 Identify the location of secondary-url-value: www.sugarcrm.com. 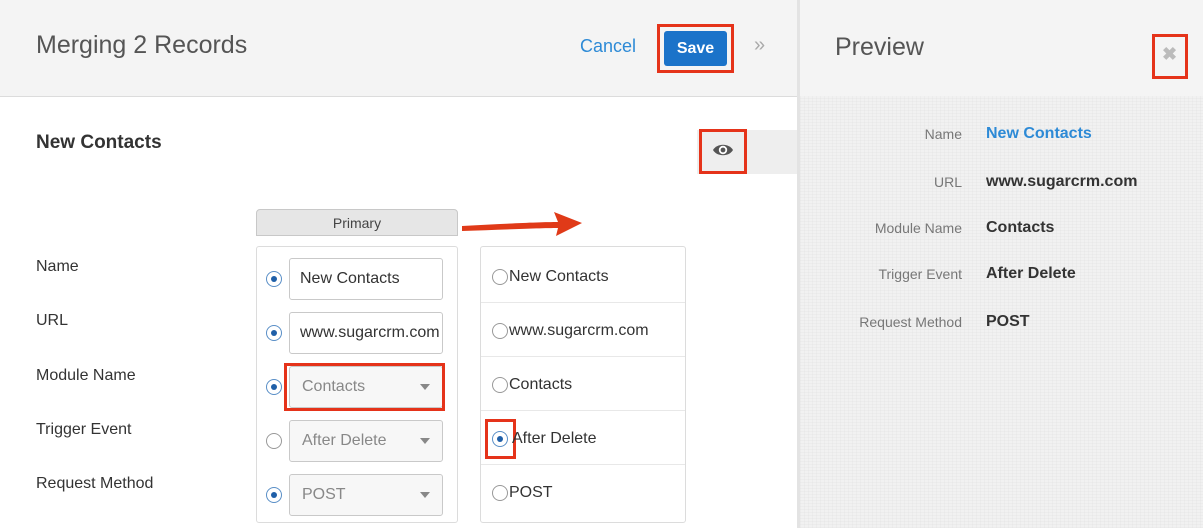
(579, 330).